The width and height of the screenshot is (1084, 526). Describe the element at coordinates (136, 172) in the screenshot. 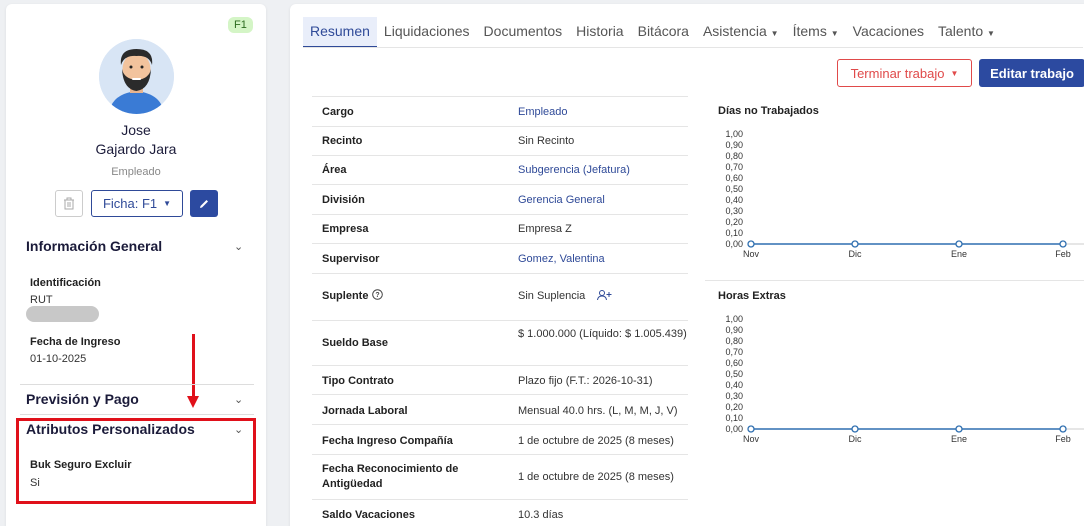

I see `employee-role: Empleado` at that location.